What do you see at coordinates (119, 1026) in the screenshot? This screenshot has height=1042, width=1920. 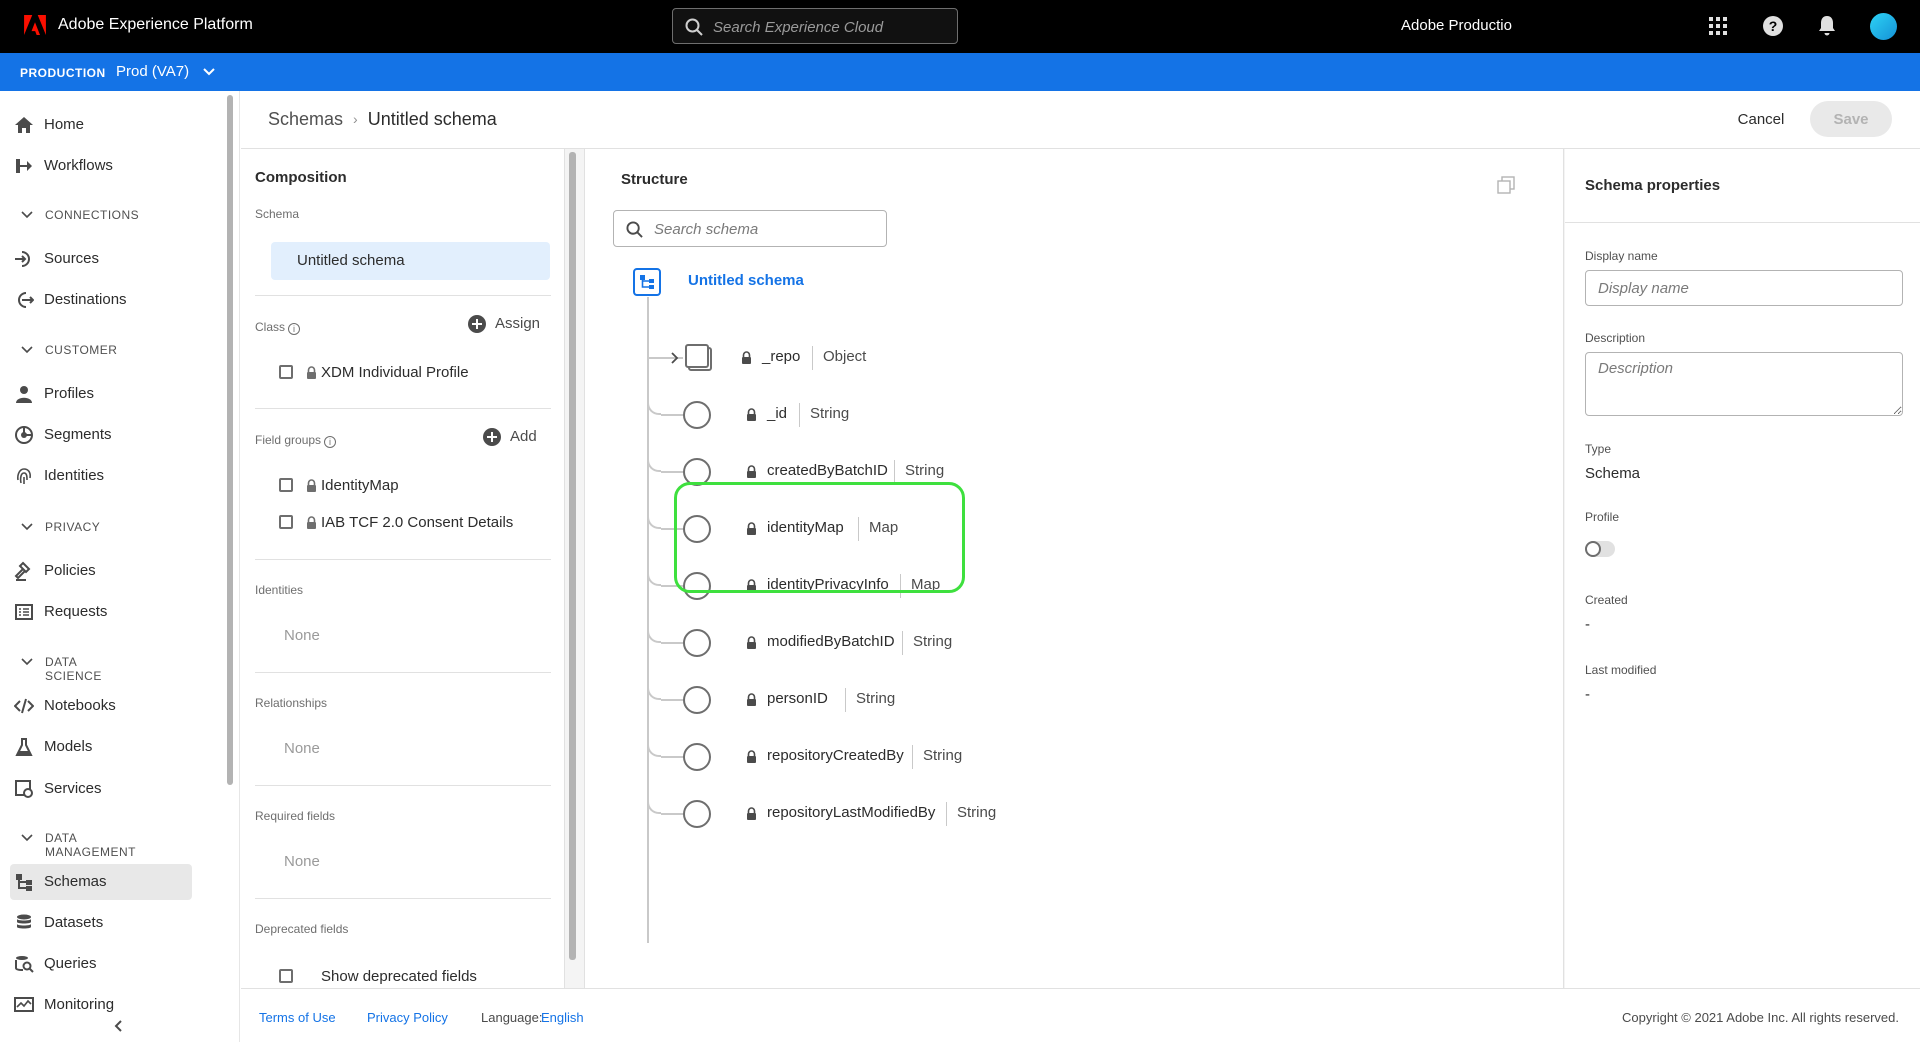 I see `collapse-nav-icon` at bounding box center [119, 1026].